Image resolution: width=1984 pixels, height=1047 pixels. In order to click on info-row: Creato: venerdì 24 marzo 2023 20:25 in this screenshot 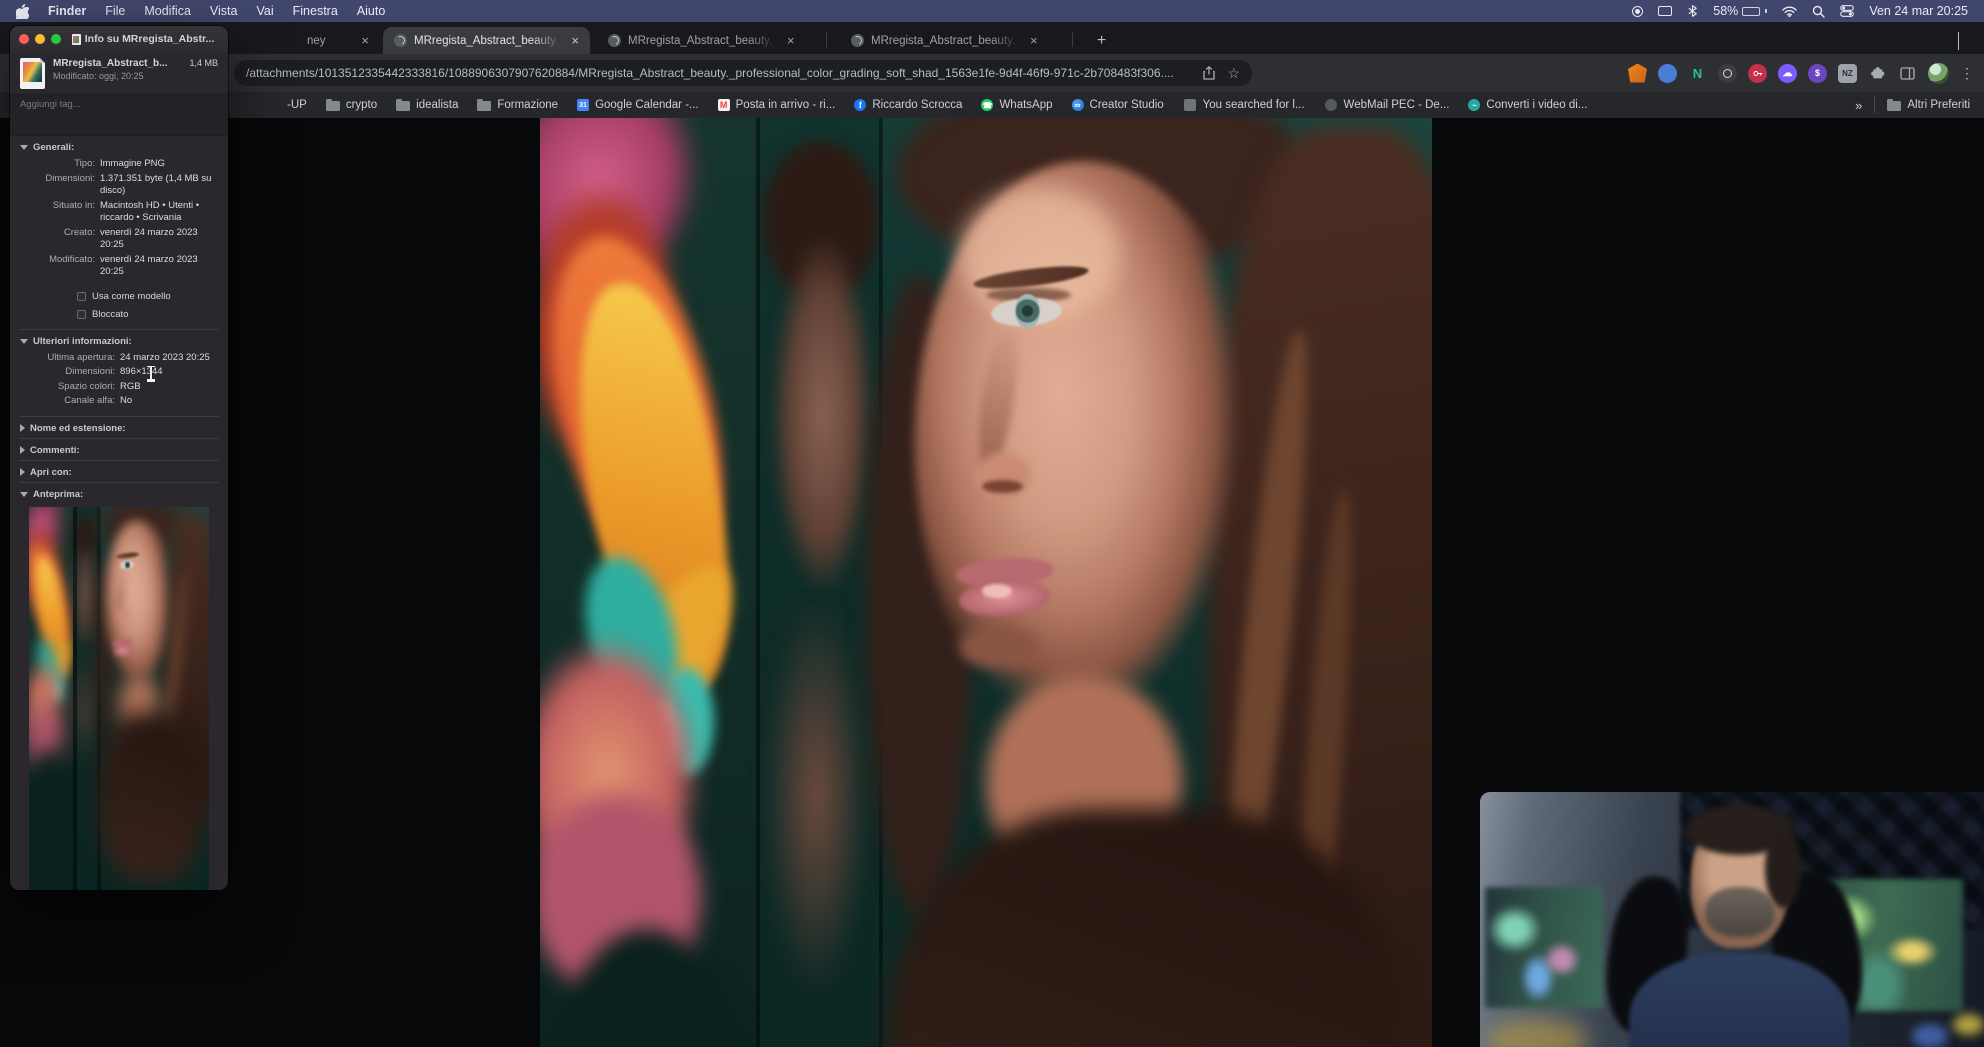, I will do `click(130, 238)`.